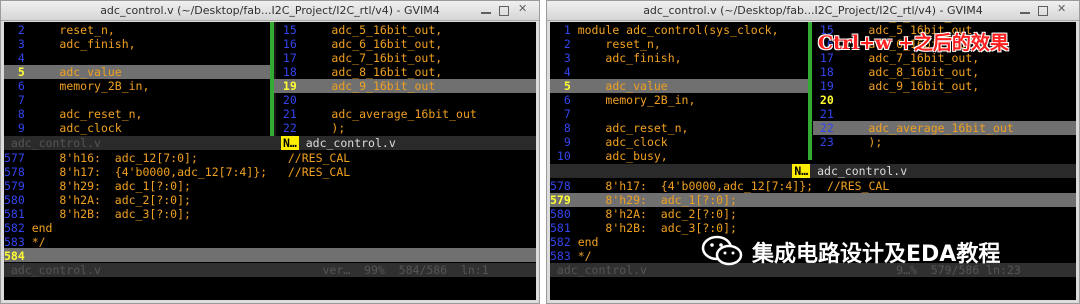  I want to click on status-line: adc_control.v ver… 99% 584/586 ln:1, so click(270, 270).